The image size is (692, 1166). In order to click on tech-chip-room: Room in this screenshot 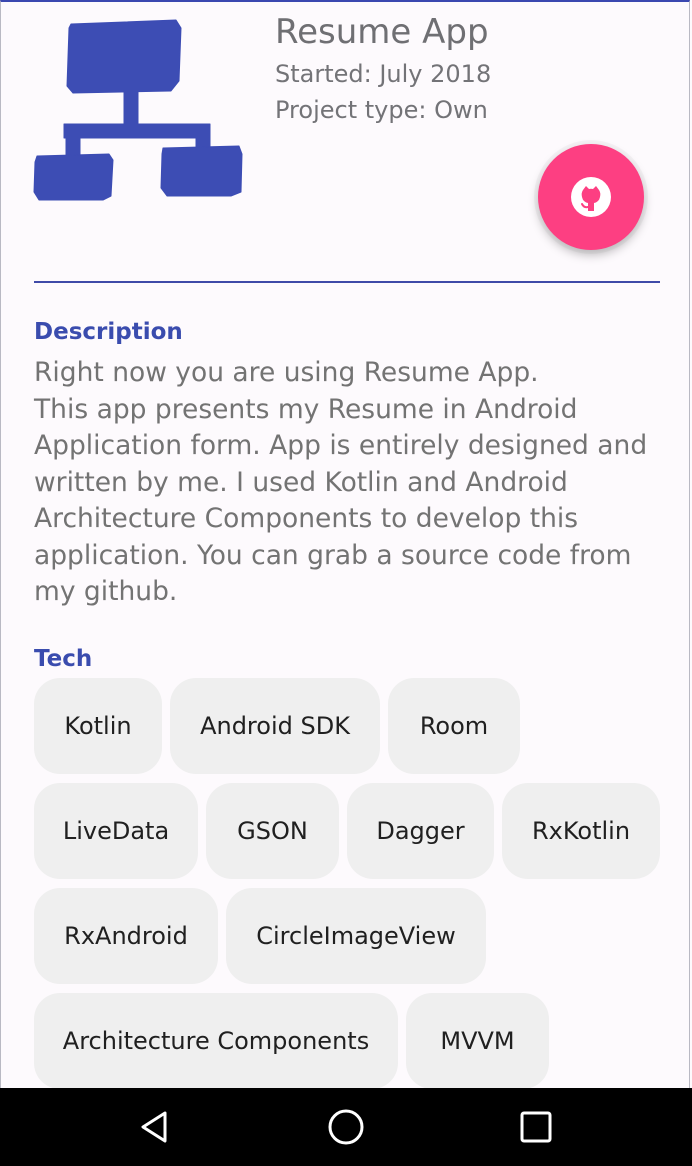, I will do `click(454, 726)`.